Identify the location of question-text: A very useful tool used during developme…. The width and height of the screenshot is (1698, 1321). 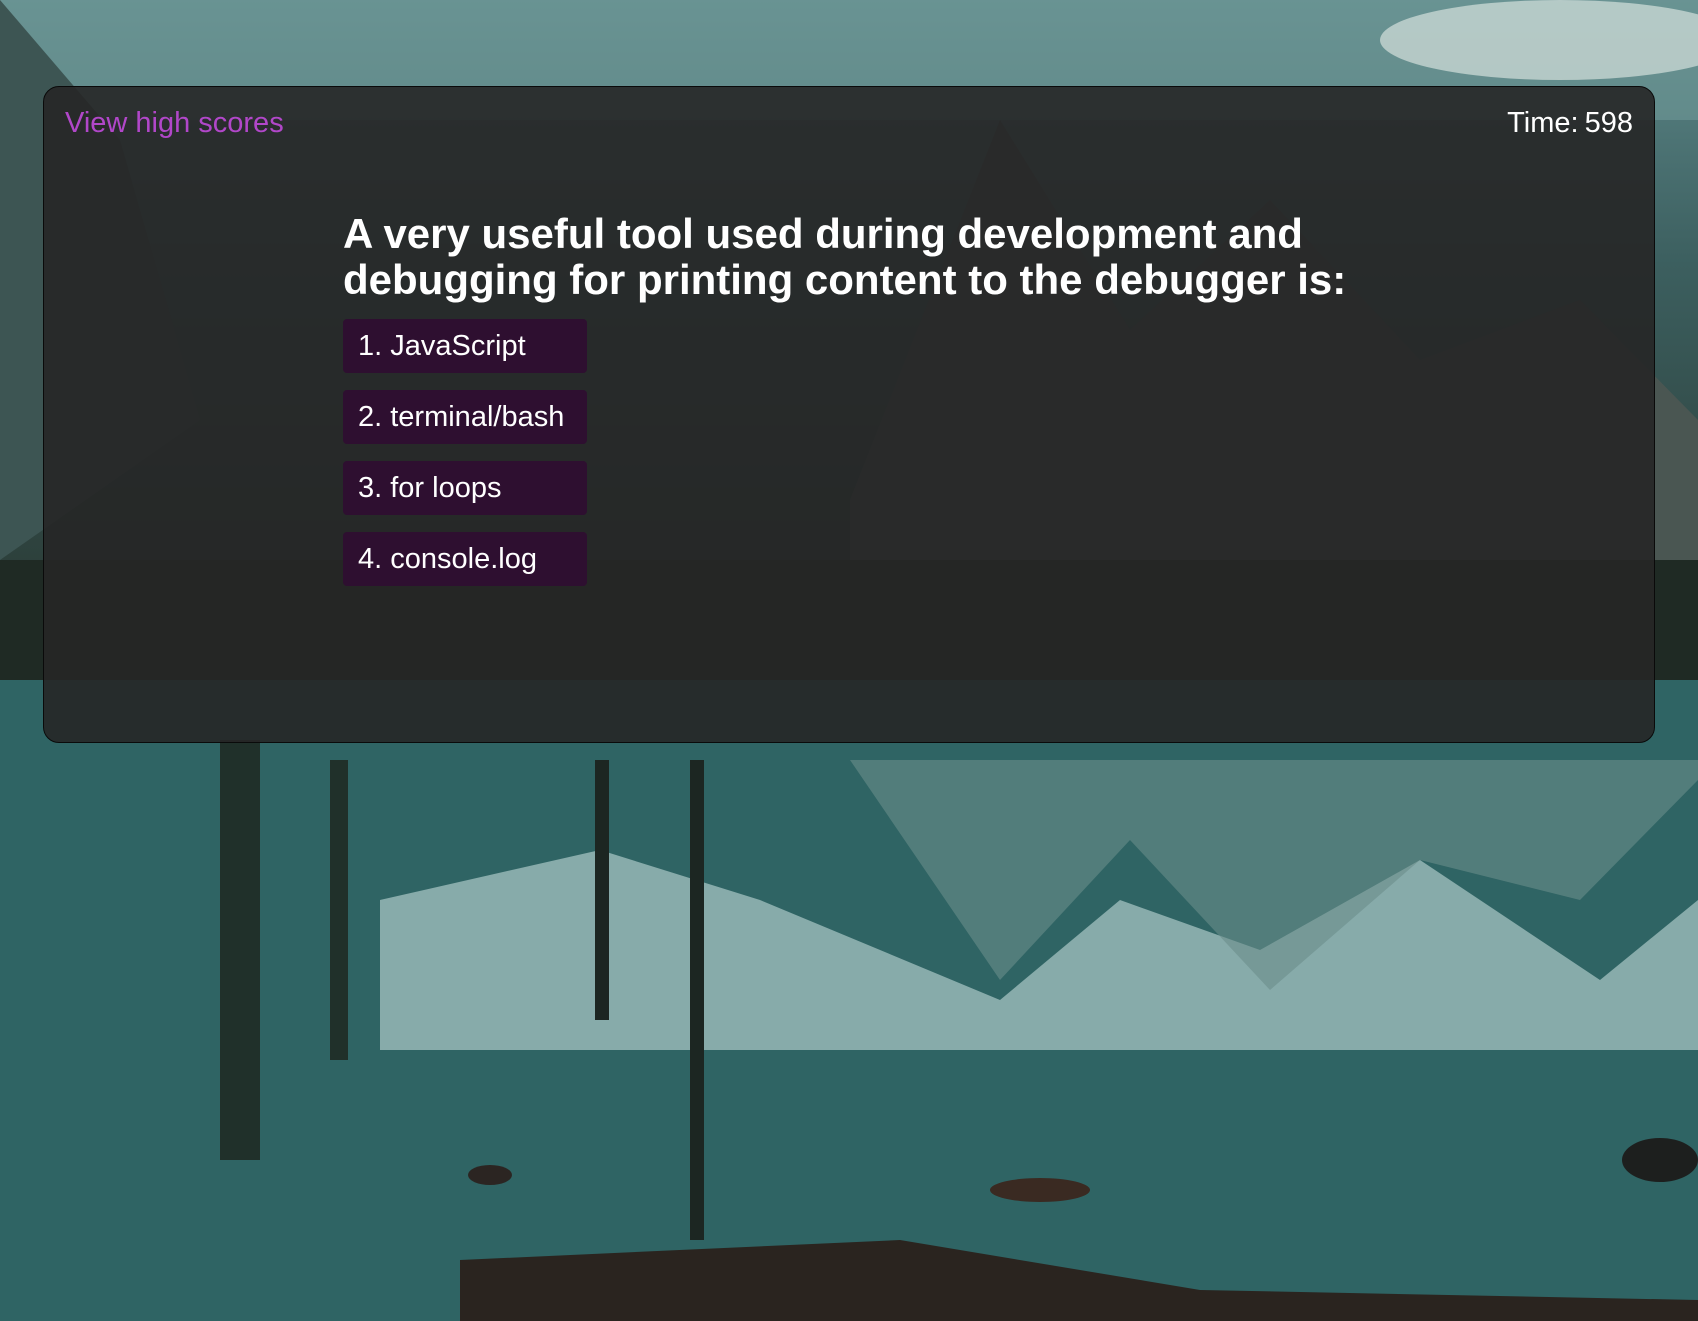
(845, 256).